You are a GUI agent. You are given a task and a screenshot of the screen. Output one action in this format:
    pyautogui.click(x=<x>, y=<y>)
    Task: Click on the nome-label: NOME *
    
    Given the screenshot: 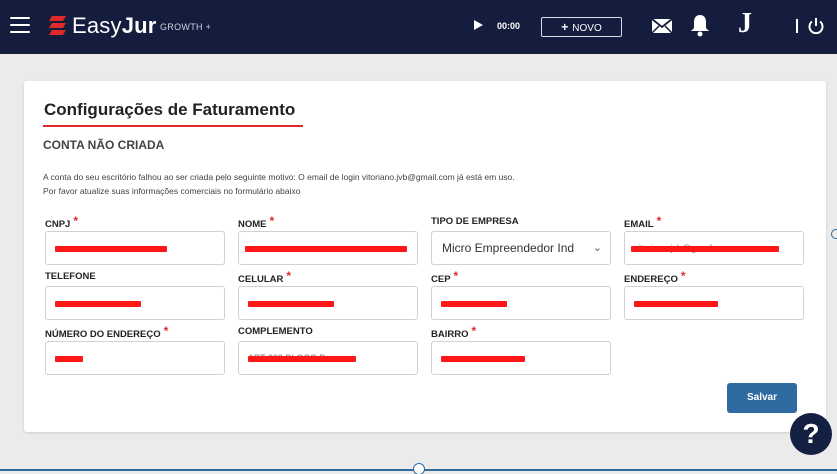 What is the action you would take?
    pyautogui.click(x=256, y=222)
    